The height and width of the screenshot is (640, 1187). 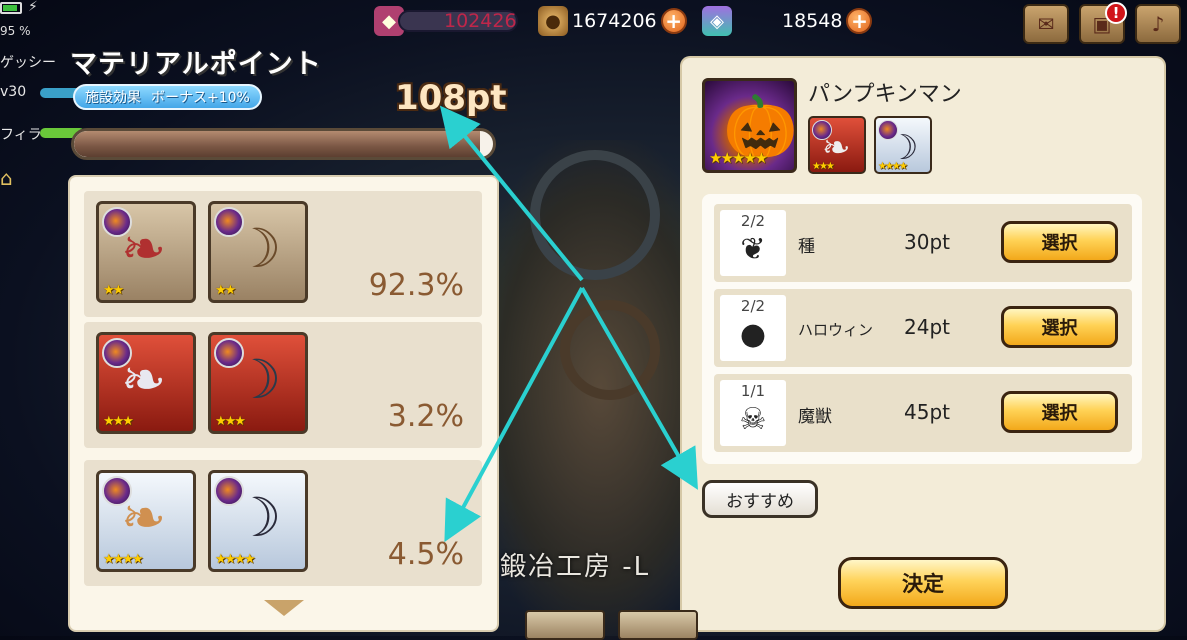 I want to click on gem-amount: 18548, so click(x=812, y=21).